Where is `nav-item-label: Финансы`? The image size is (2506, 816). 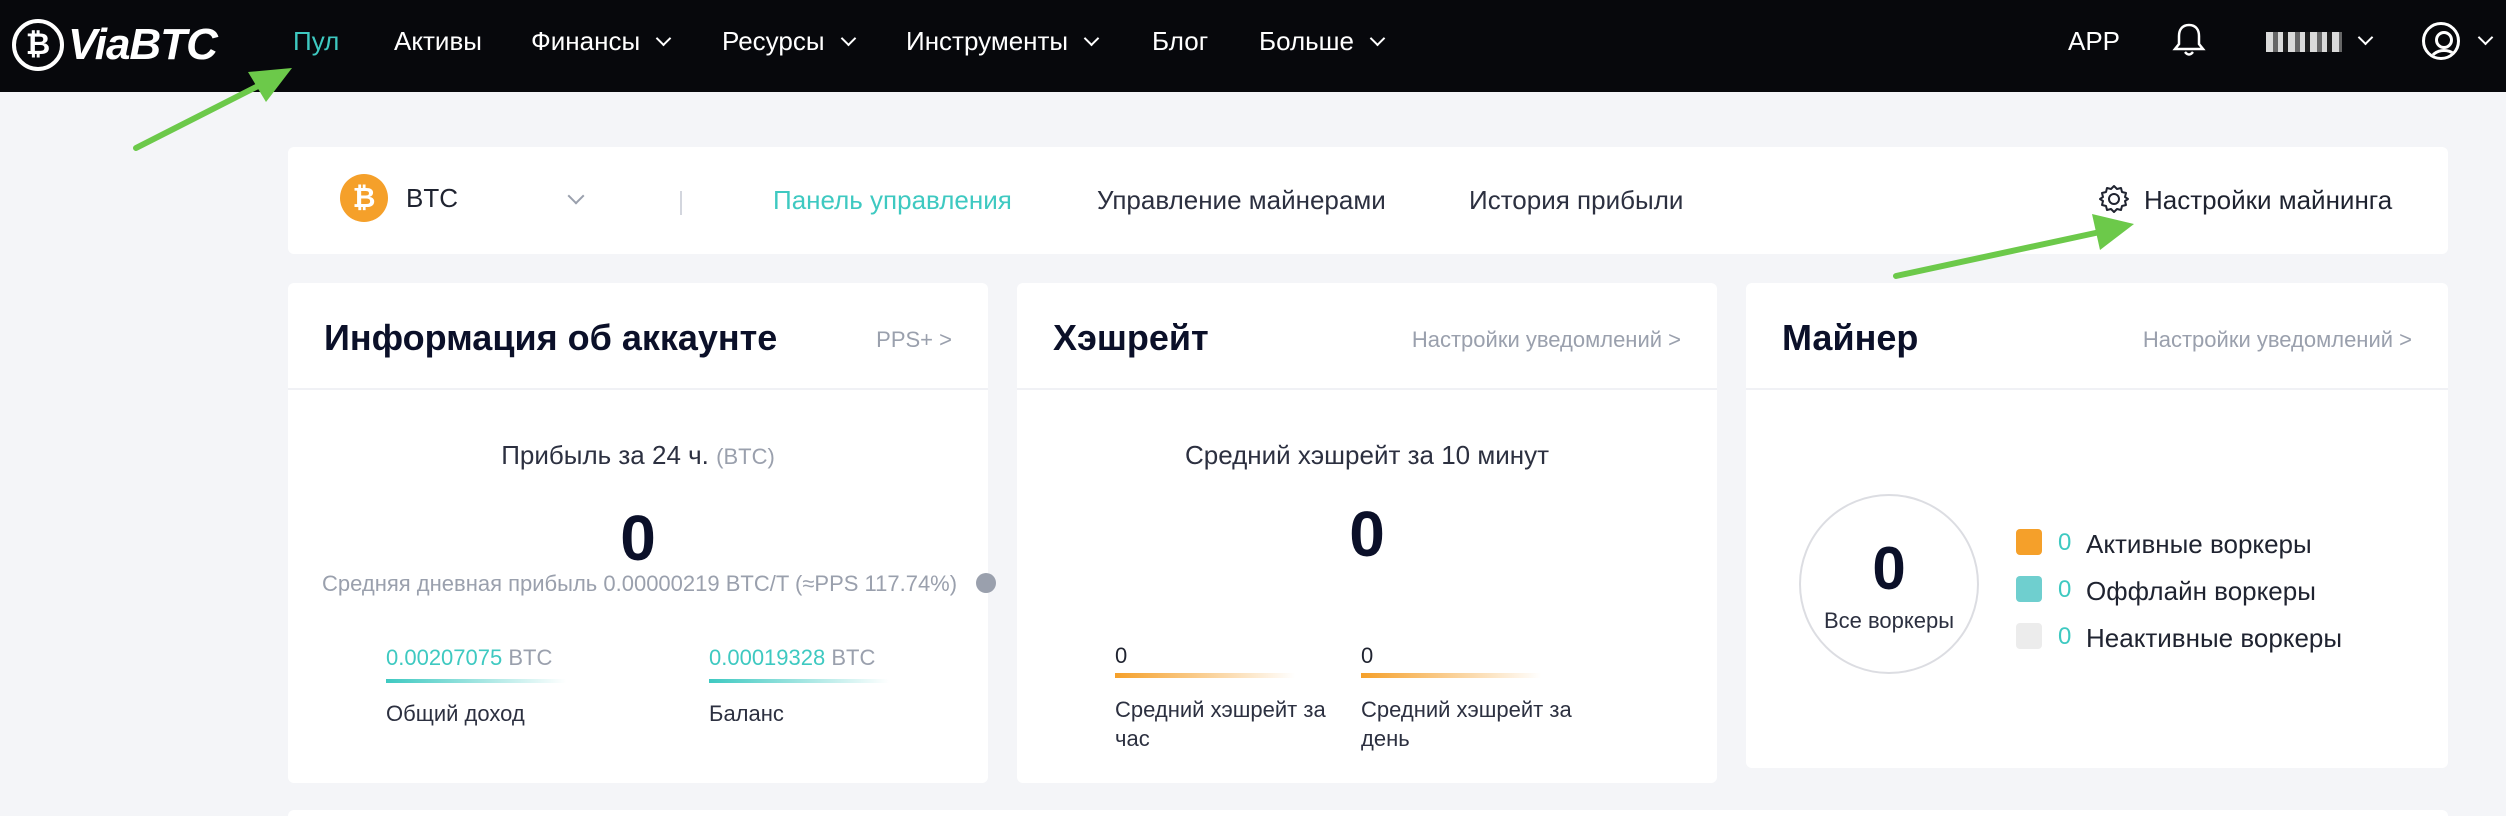 nav-item-label: Финансы is located at coordinates (586, 41).